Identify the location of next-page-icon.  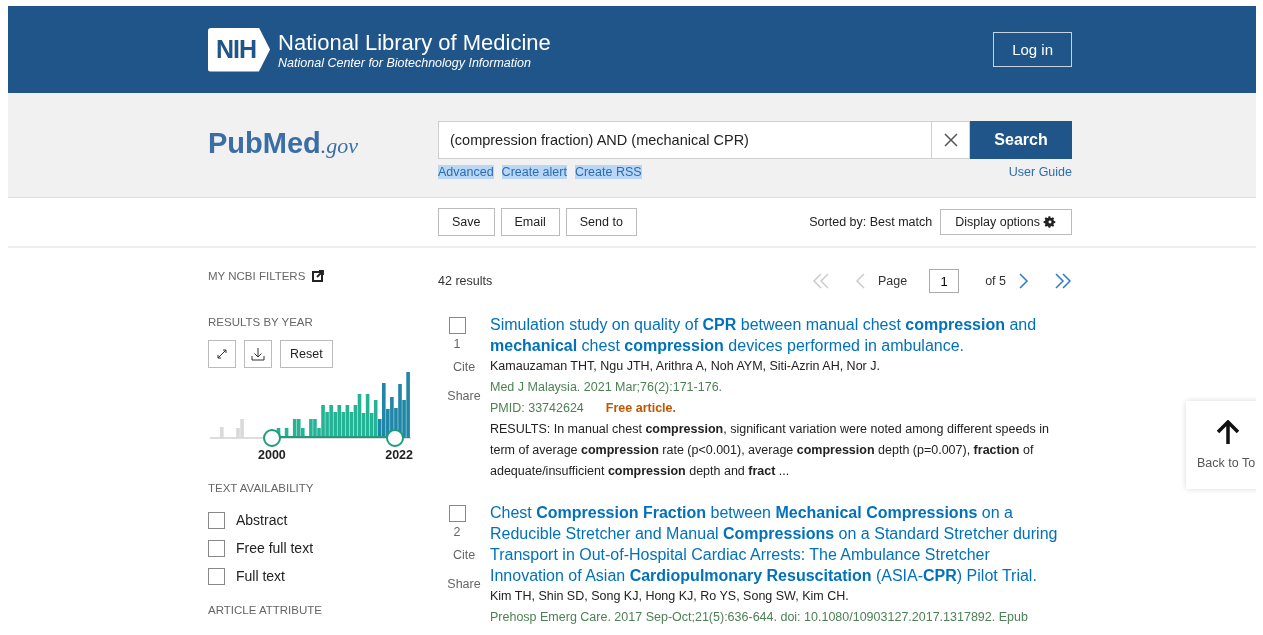
(1024, 281).